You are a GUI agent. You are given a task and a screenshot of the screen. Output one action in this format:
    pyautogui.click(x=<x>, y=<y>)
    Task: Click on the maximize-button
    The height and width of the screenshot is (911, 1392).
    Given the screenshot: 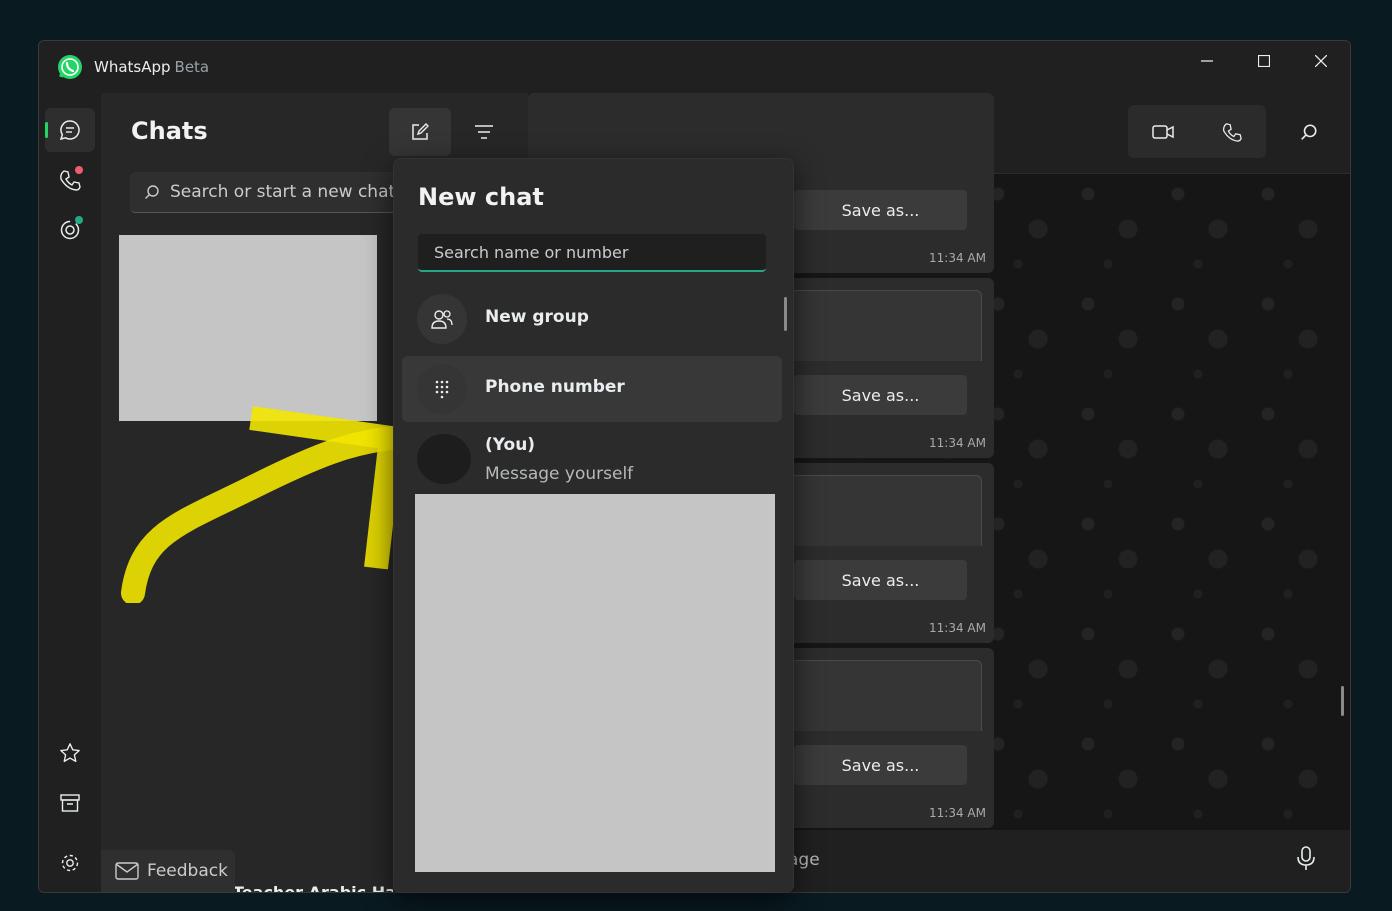 What is the action you would take?
    pyautogui.click(x=1263, y=61)
    